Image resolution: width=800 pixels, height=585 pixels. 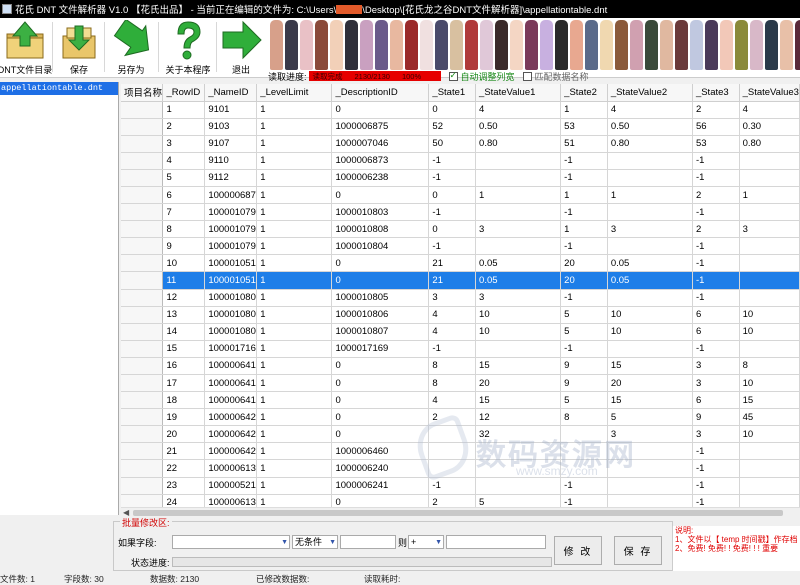 I want to click on table-row: 5 9112 1 1000006238 -1 -1 -1, so click(x=460, y=178).